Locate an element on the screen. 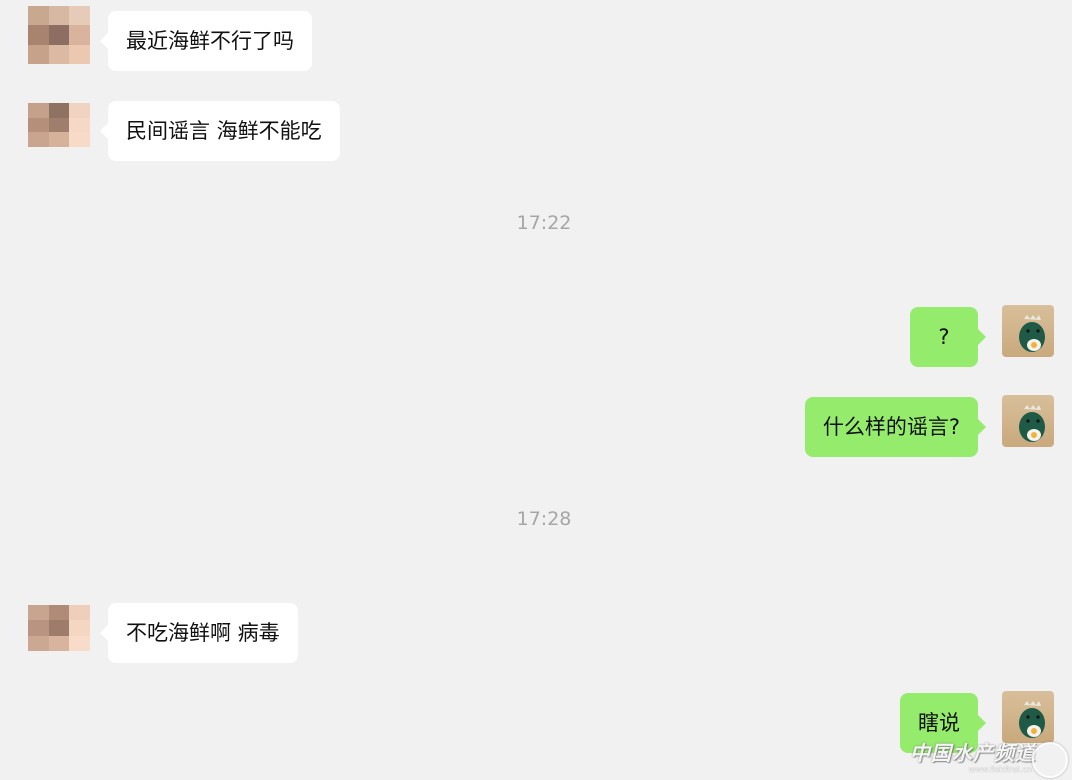 The width and height of the screenshot is (1072, 780). watermark-text: 中国水产频道 is located at coordinates (973, 753).